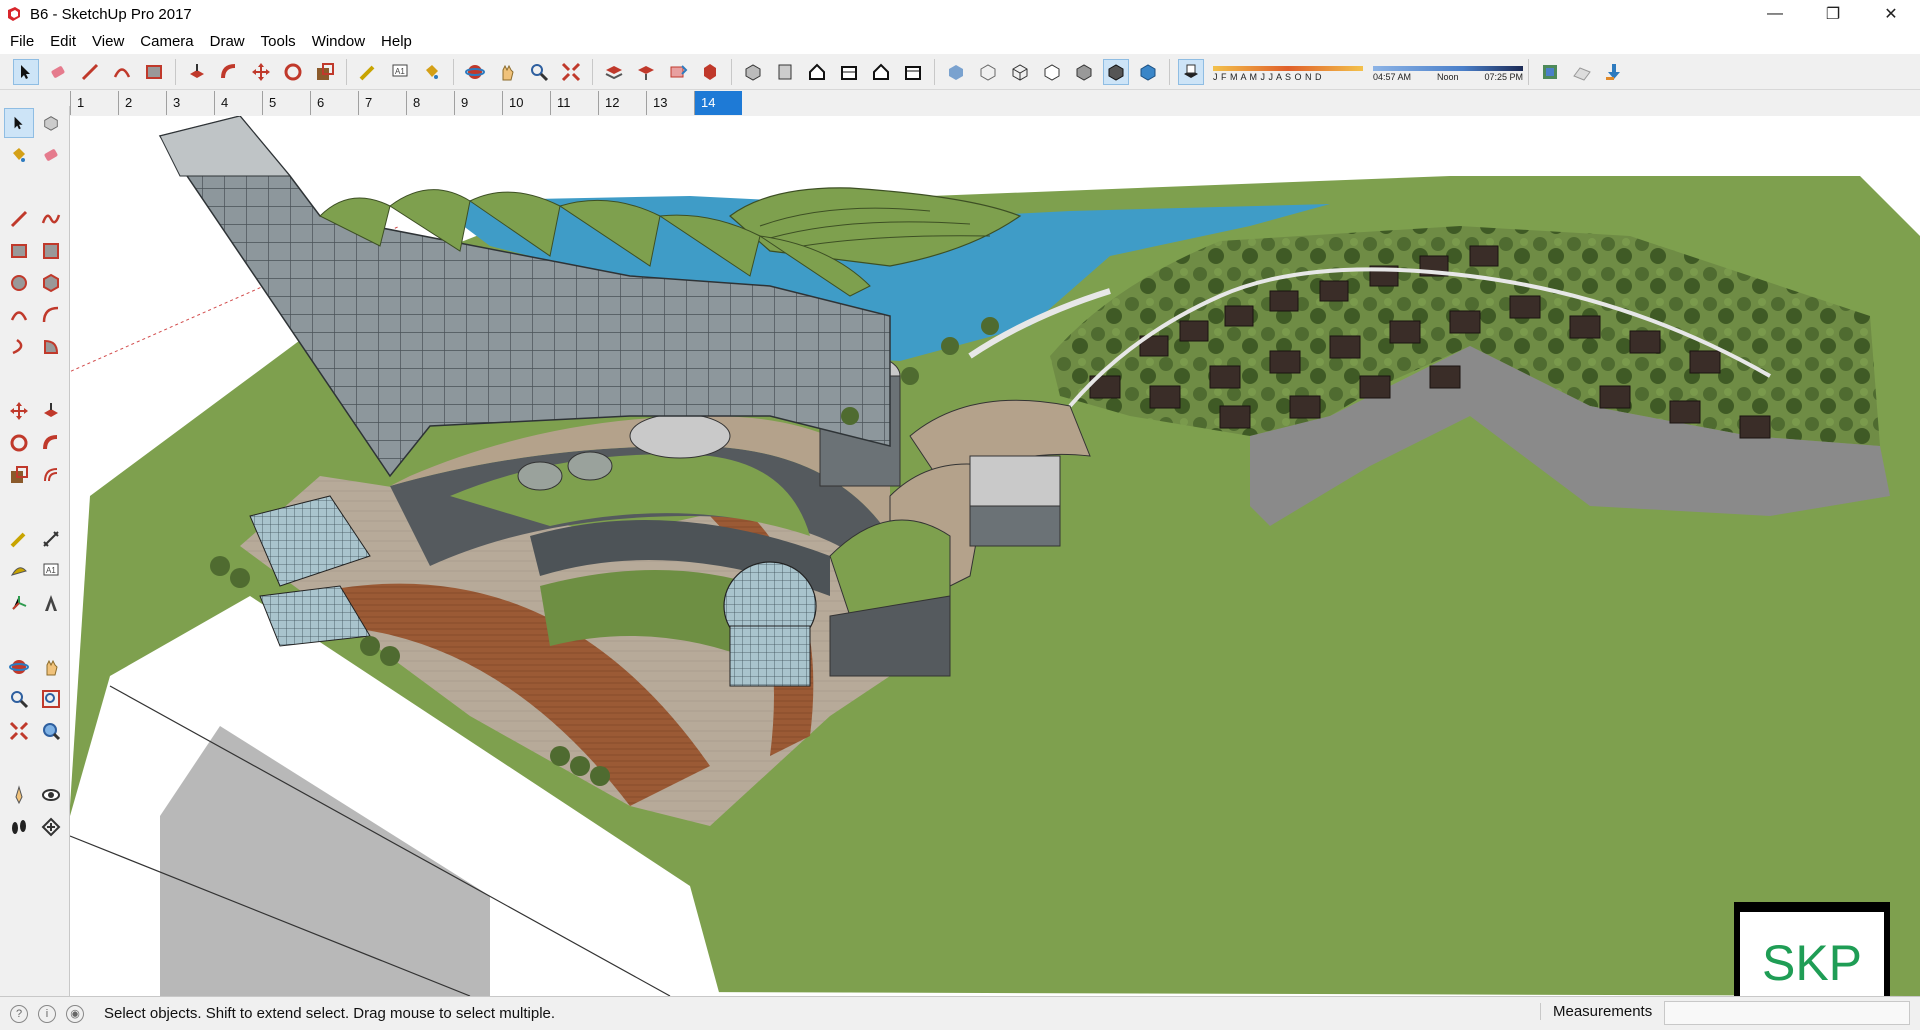  Describe the element at coordinates (1191, 71) in the screenshot. I see `shadows-toggle-icon` at that location.